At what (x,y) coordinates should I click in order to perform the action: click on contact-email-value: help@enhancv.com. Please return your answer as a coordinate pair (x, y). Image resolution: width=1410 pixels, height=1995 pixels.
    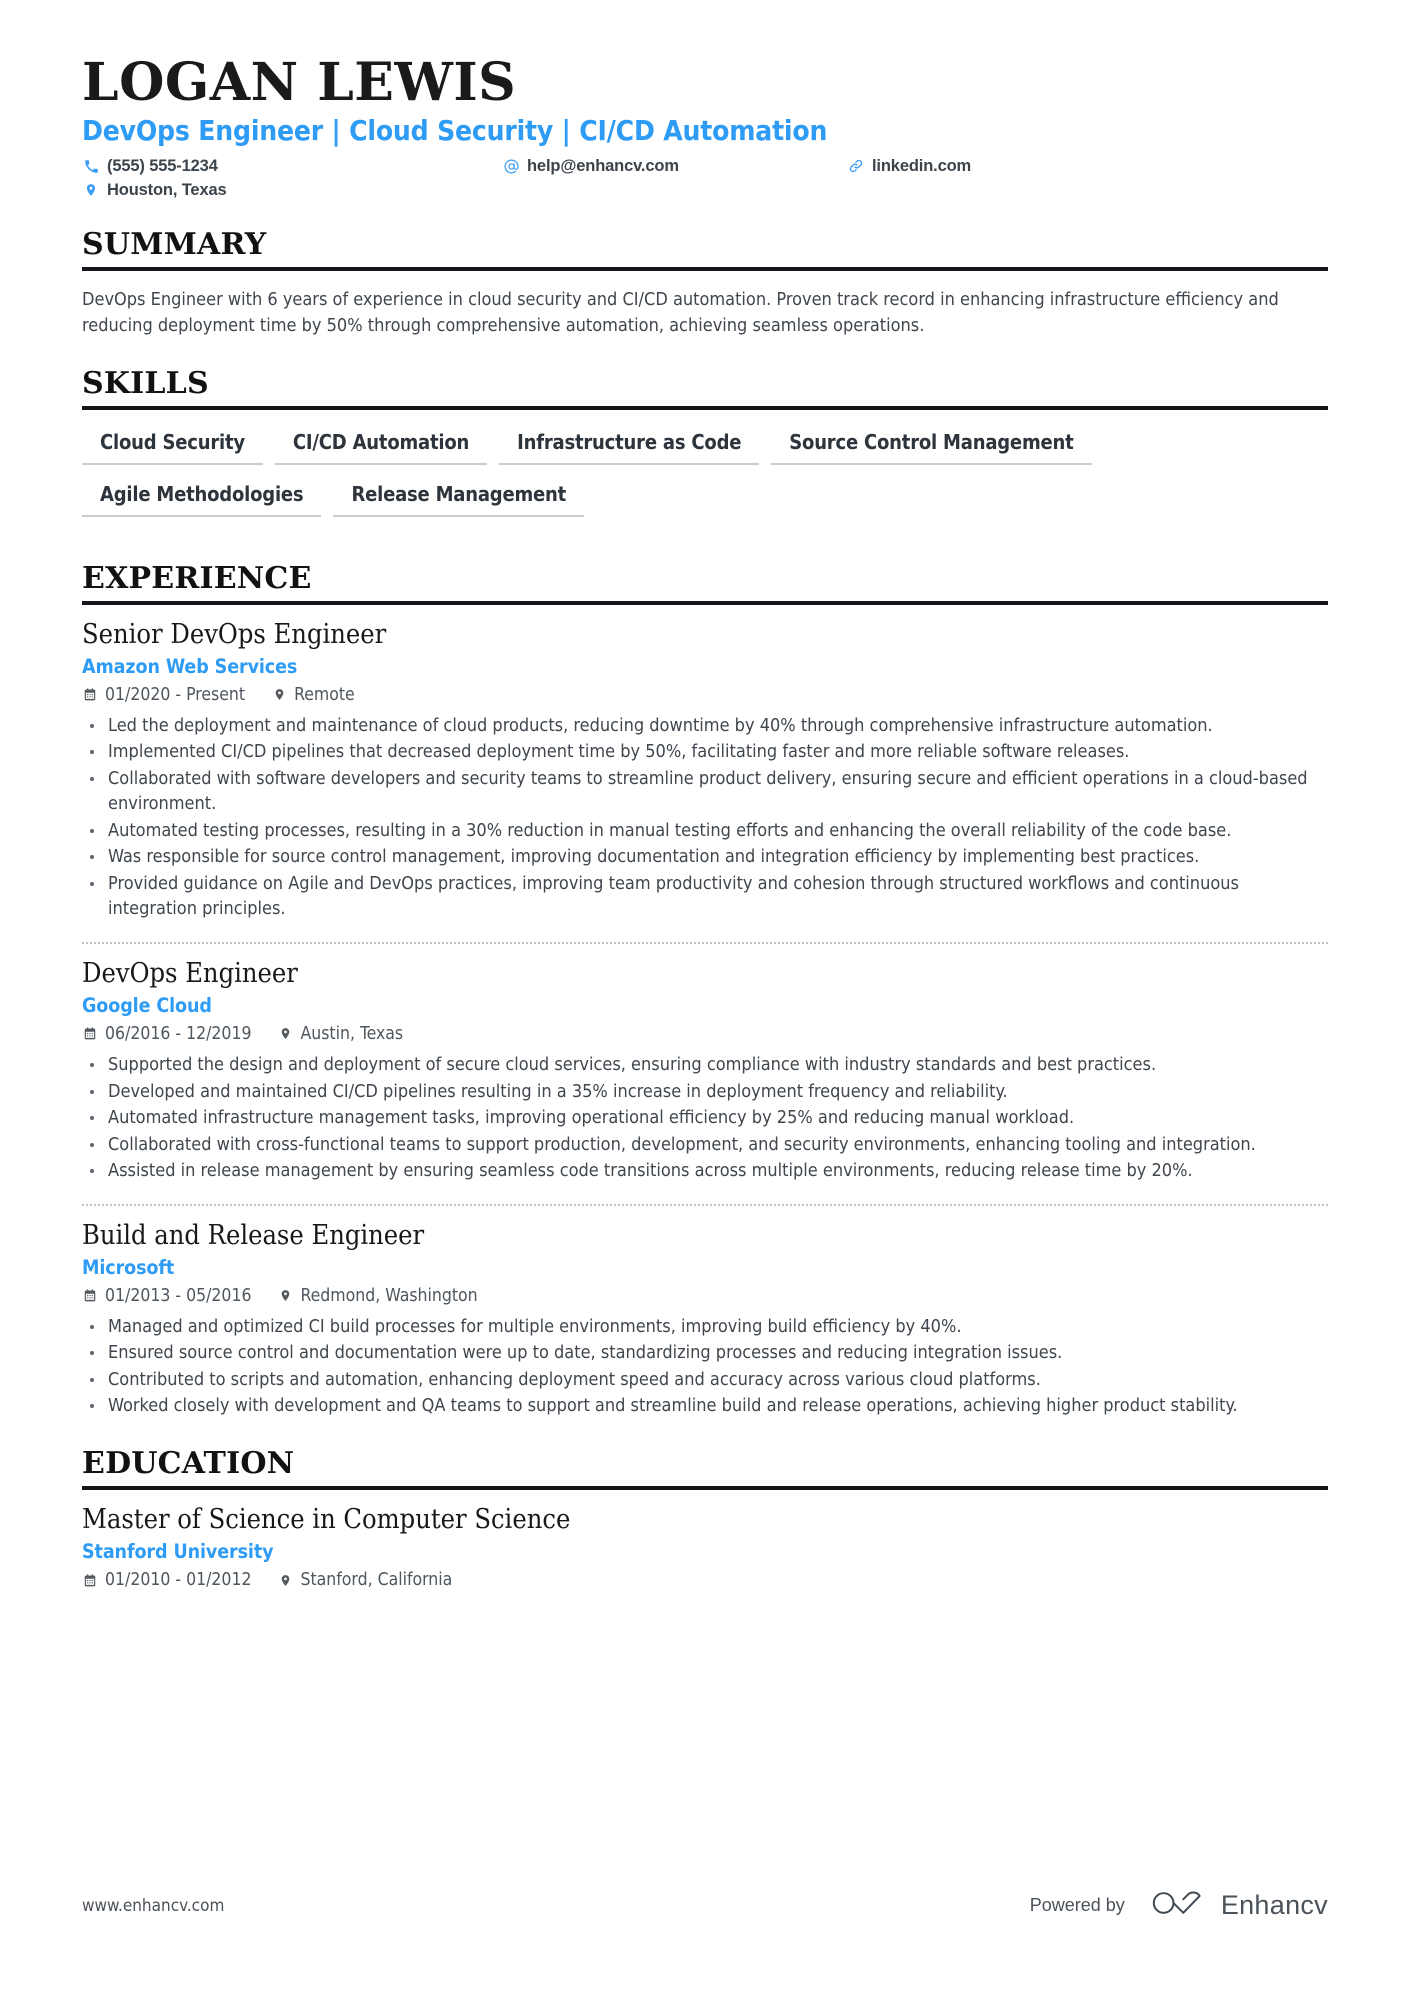
    Looking at the image, I should click on (603, 165).